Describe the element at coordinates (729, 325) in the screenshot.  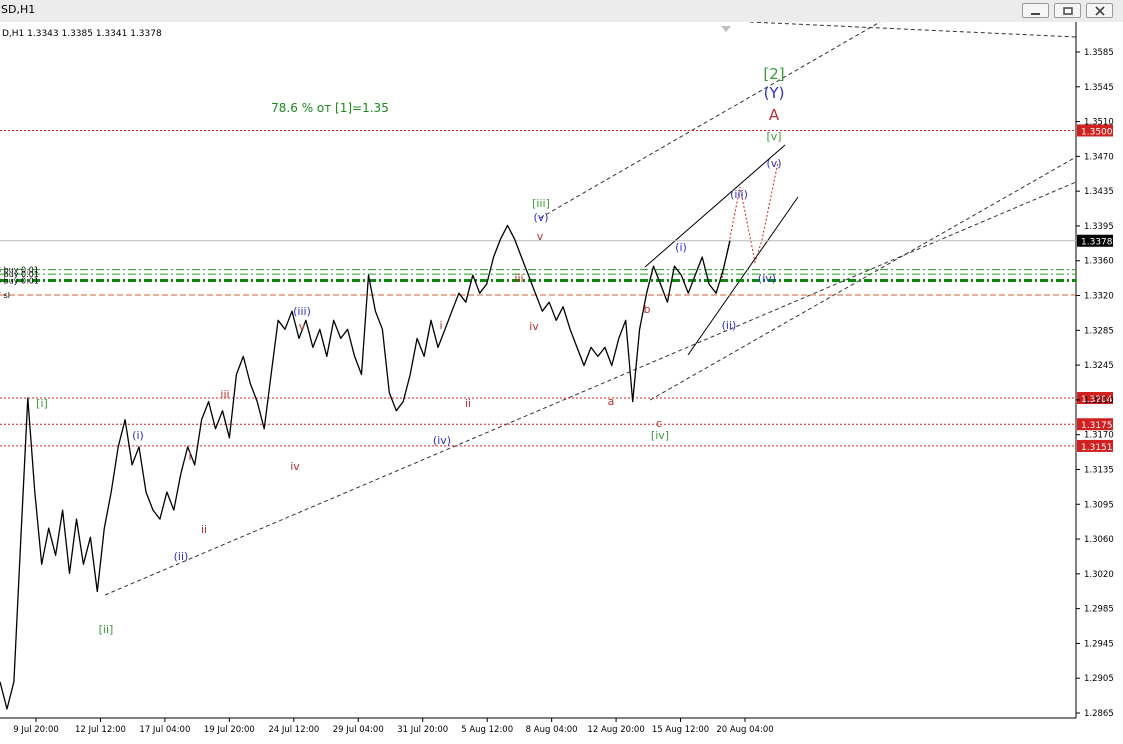
I see `wave-label-23: (ii)` at that location.